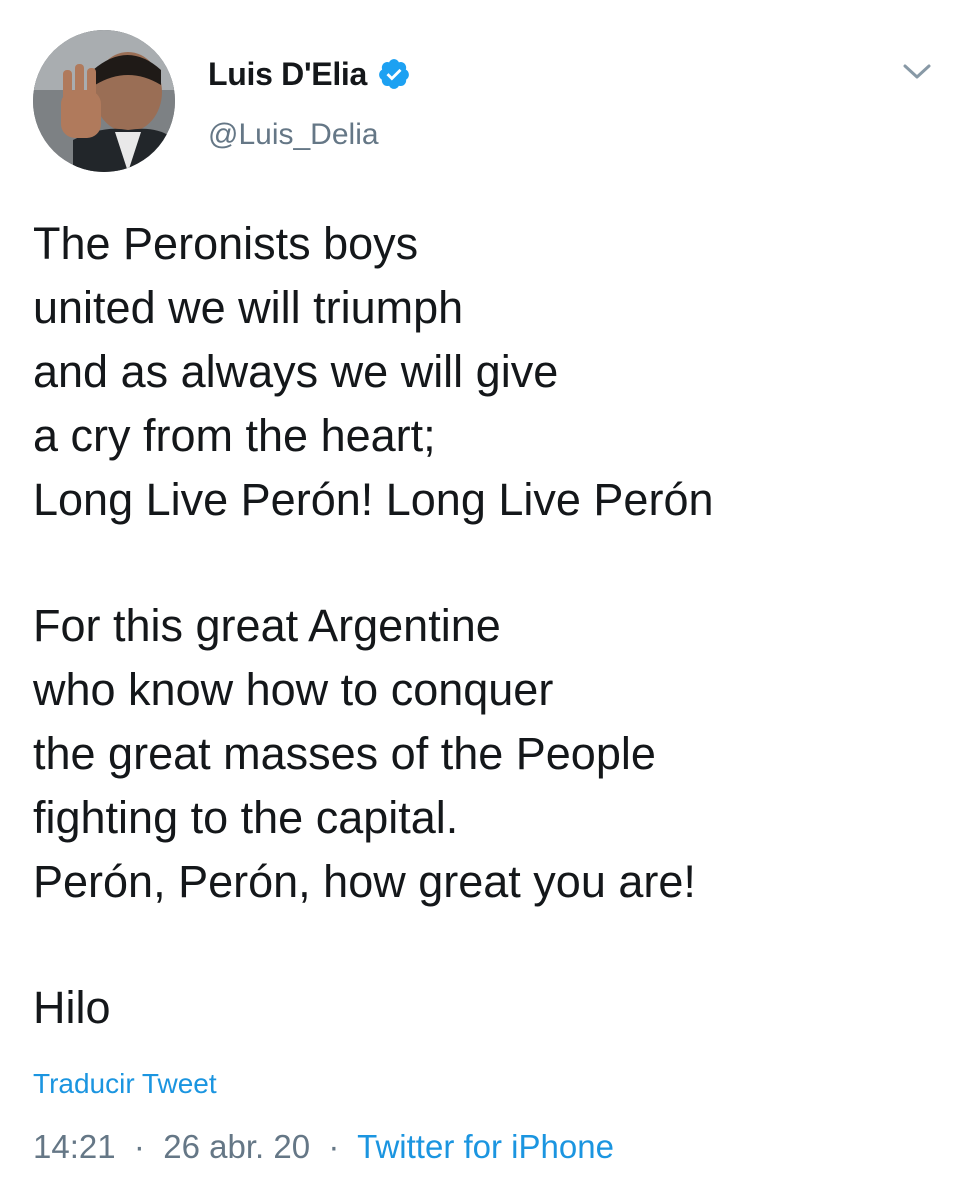 This screenshot has width=961, height=1200. Describe the element at coordinates (344, 753) in the screenshot. I see `tweet-line: the great masses of the People` at that location.